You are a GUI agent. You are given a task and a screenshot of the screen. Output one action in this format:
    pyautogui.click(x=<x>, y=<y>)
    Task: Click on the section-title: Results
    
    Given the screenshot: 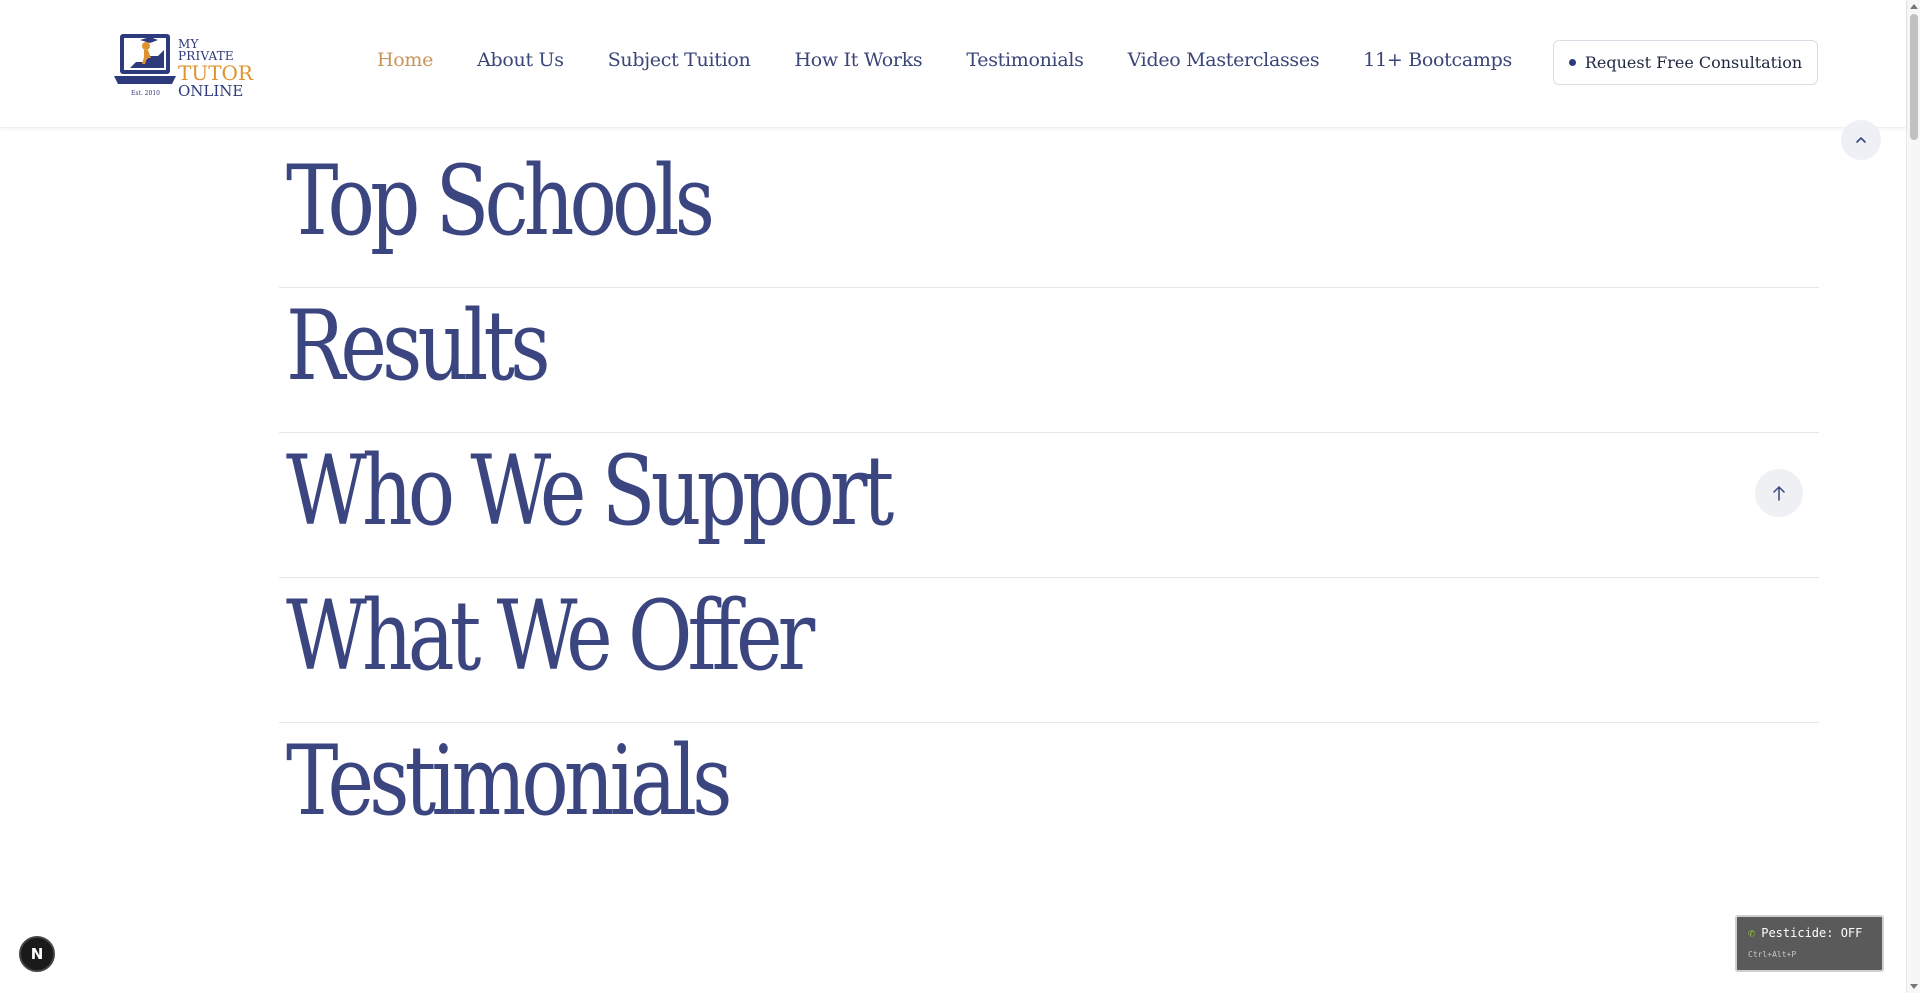 What is the action you would take?
    pyautogui.click(x=418, y=346)
    